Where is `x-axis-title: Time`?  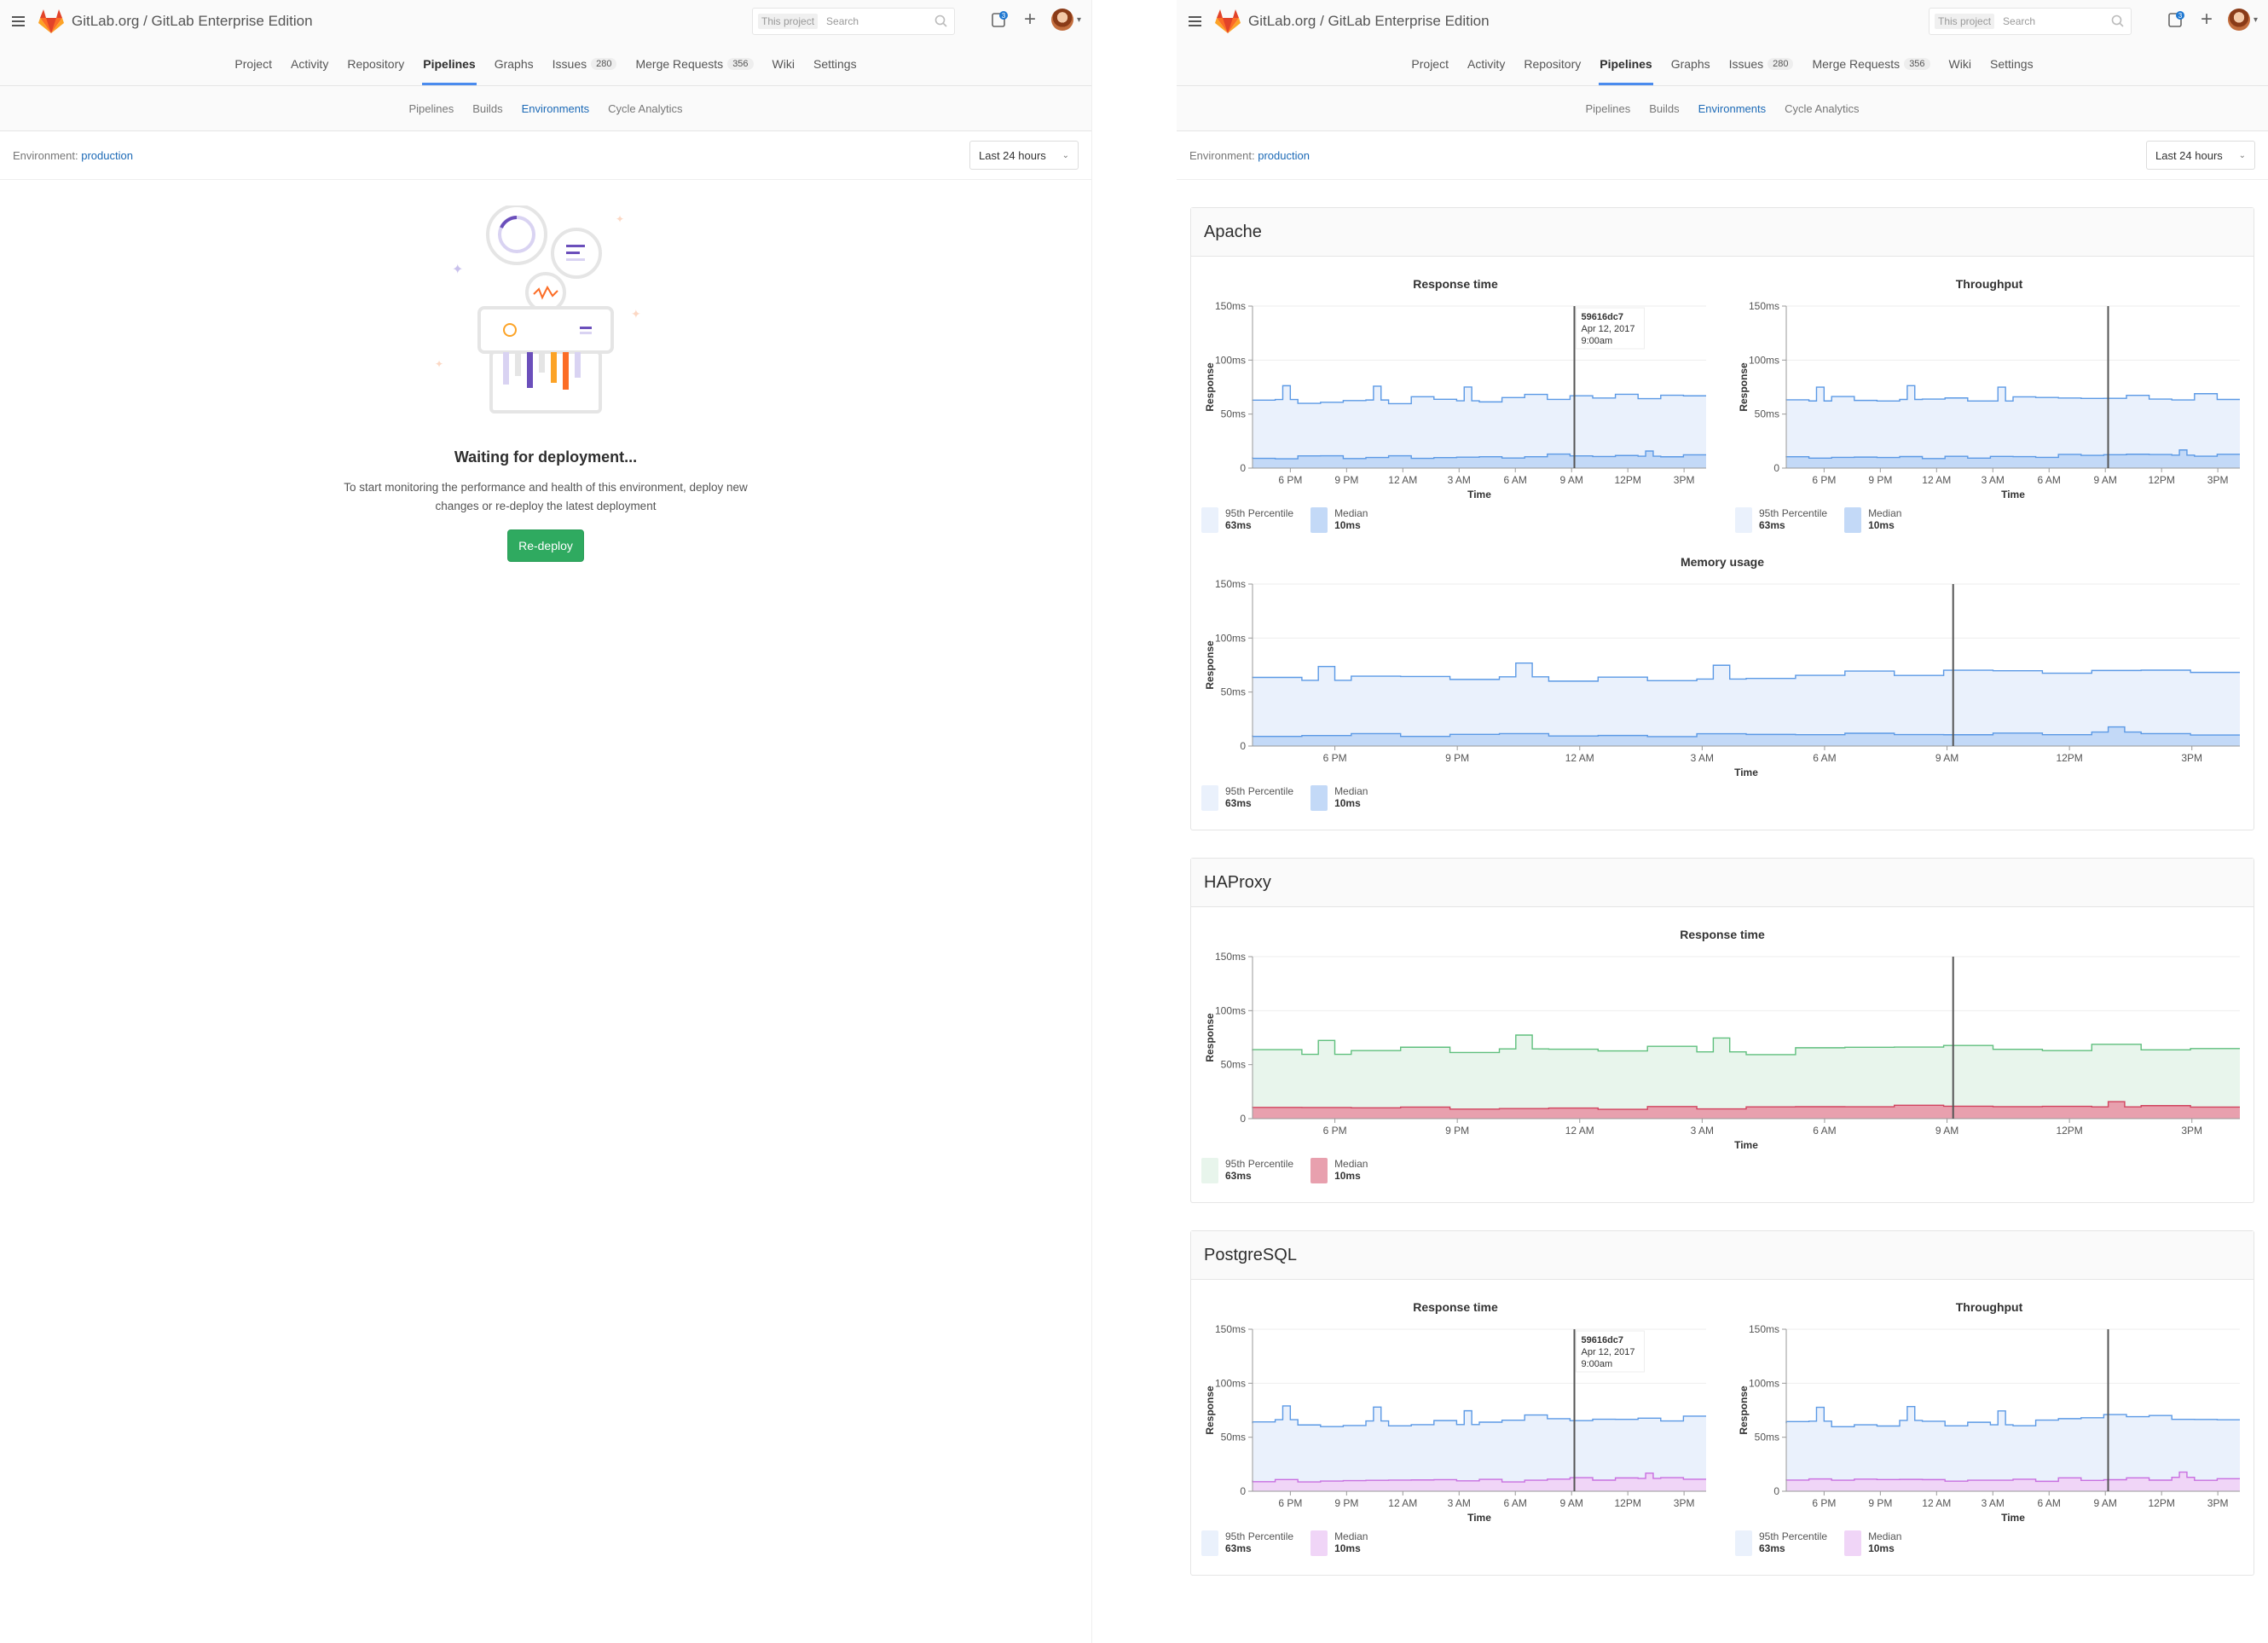 x-axis-title: Time is located at coordinates (1746, 1145).